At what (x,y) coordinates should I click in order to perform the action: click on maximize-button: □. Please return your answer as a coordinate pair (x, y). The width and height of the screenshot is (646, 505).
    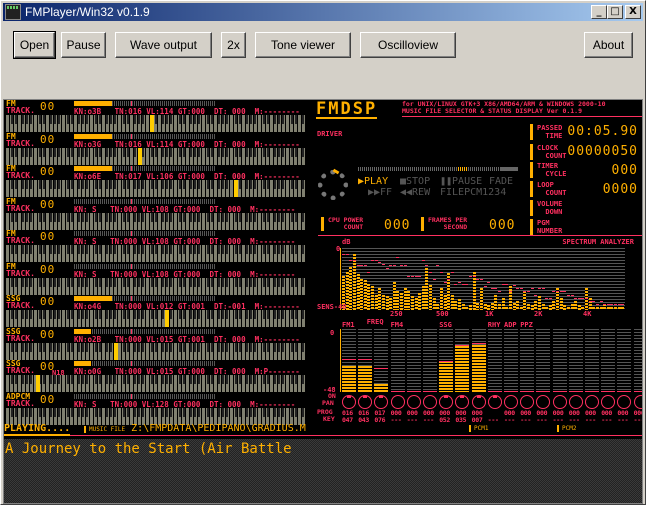
    Looking at the image, I should click on (615, 12).